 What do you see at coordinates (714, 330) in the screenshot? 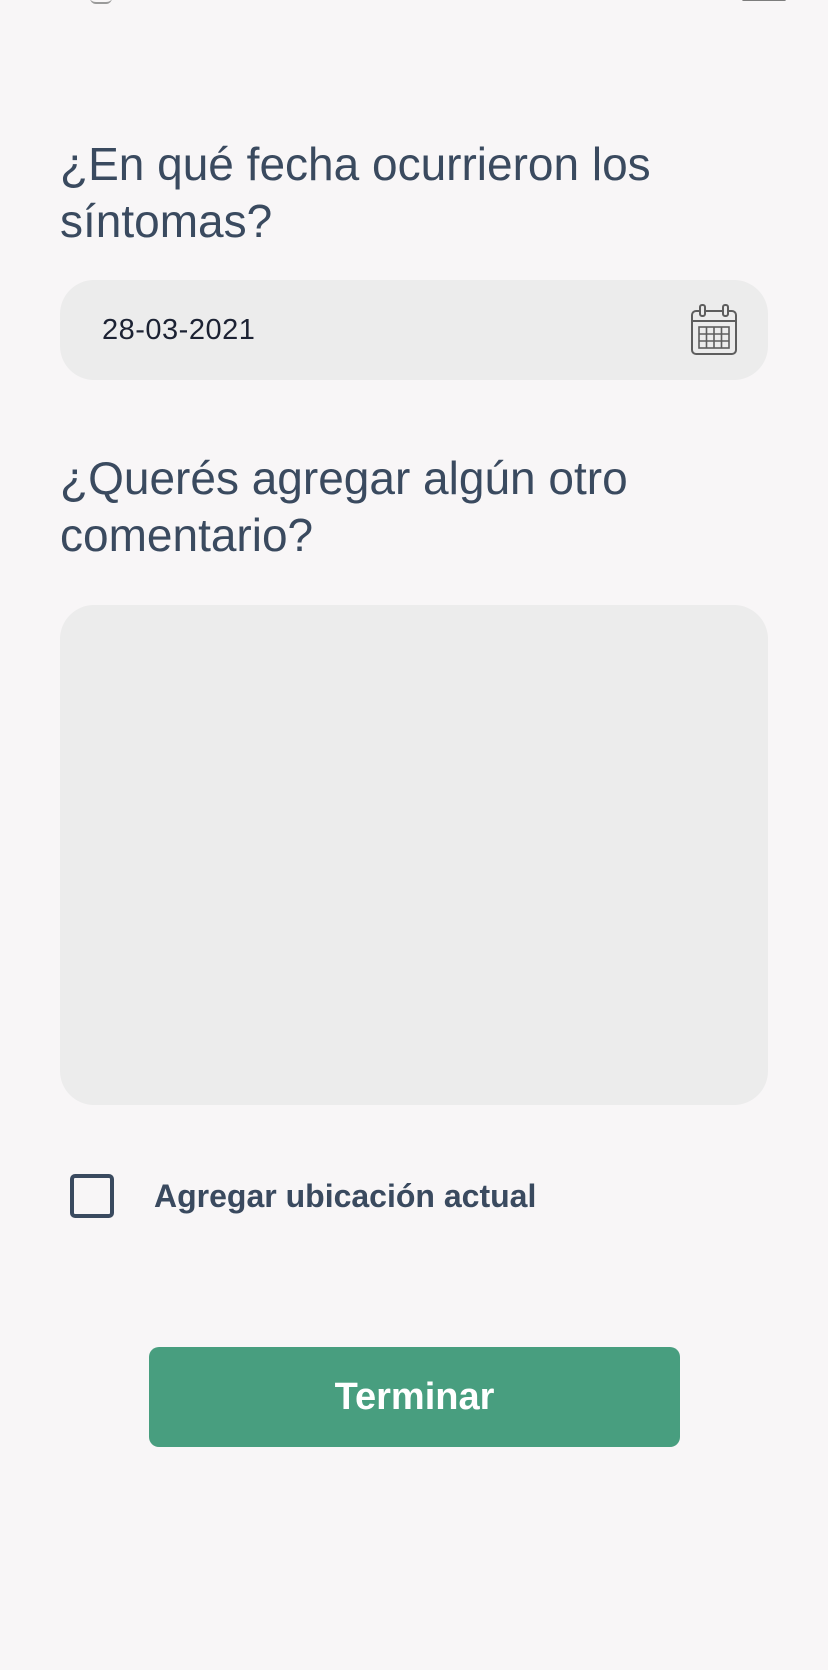
I see `calendar-icon` at bounding box center [714, 330].